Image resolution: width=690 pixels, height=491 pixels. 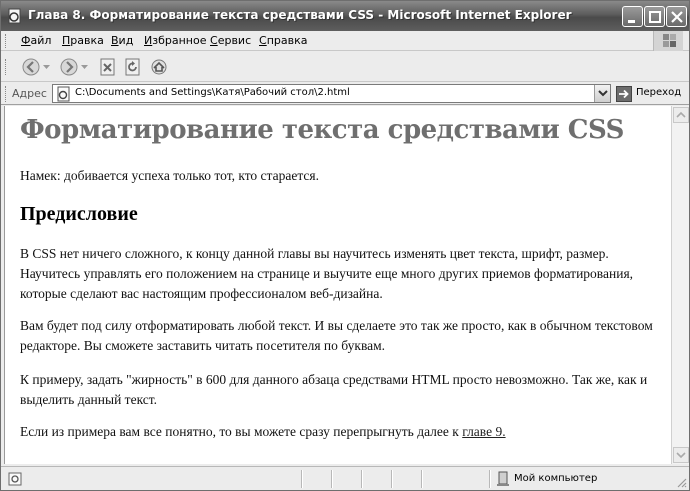 I want to click on address-grip, so click(x=6, y=94).